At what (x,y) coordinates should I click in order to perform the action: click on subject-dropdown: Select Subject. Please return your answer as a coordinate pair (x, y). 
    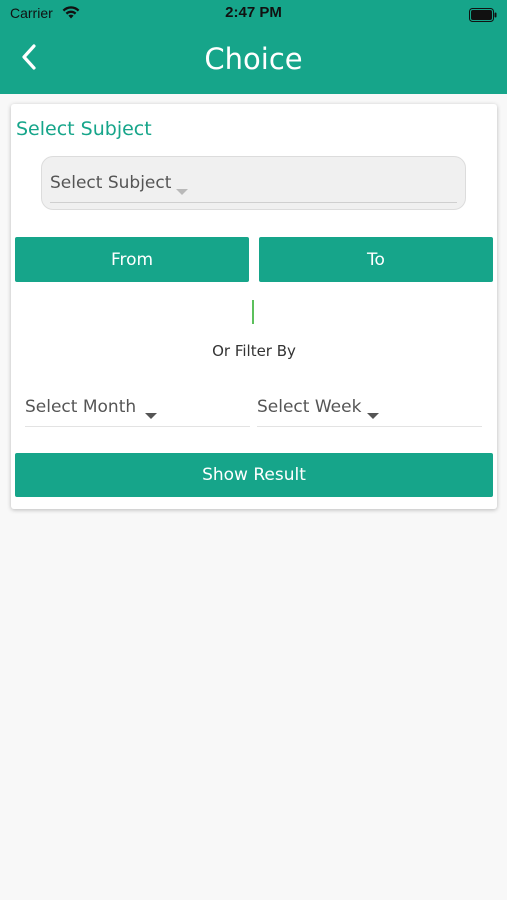
    Looking at the image, I should click on (253, 183).